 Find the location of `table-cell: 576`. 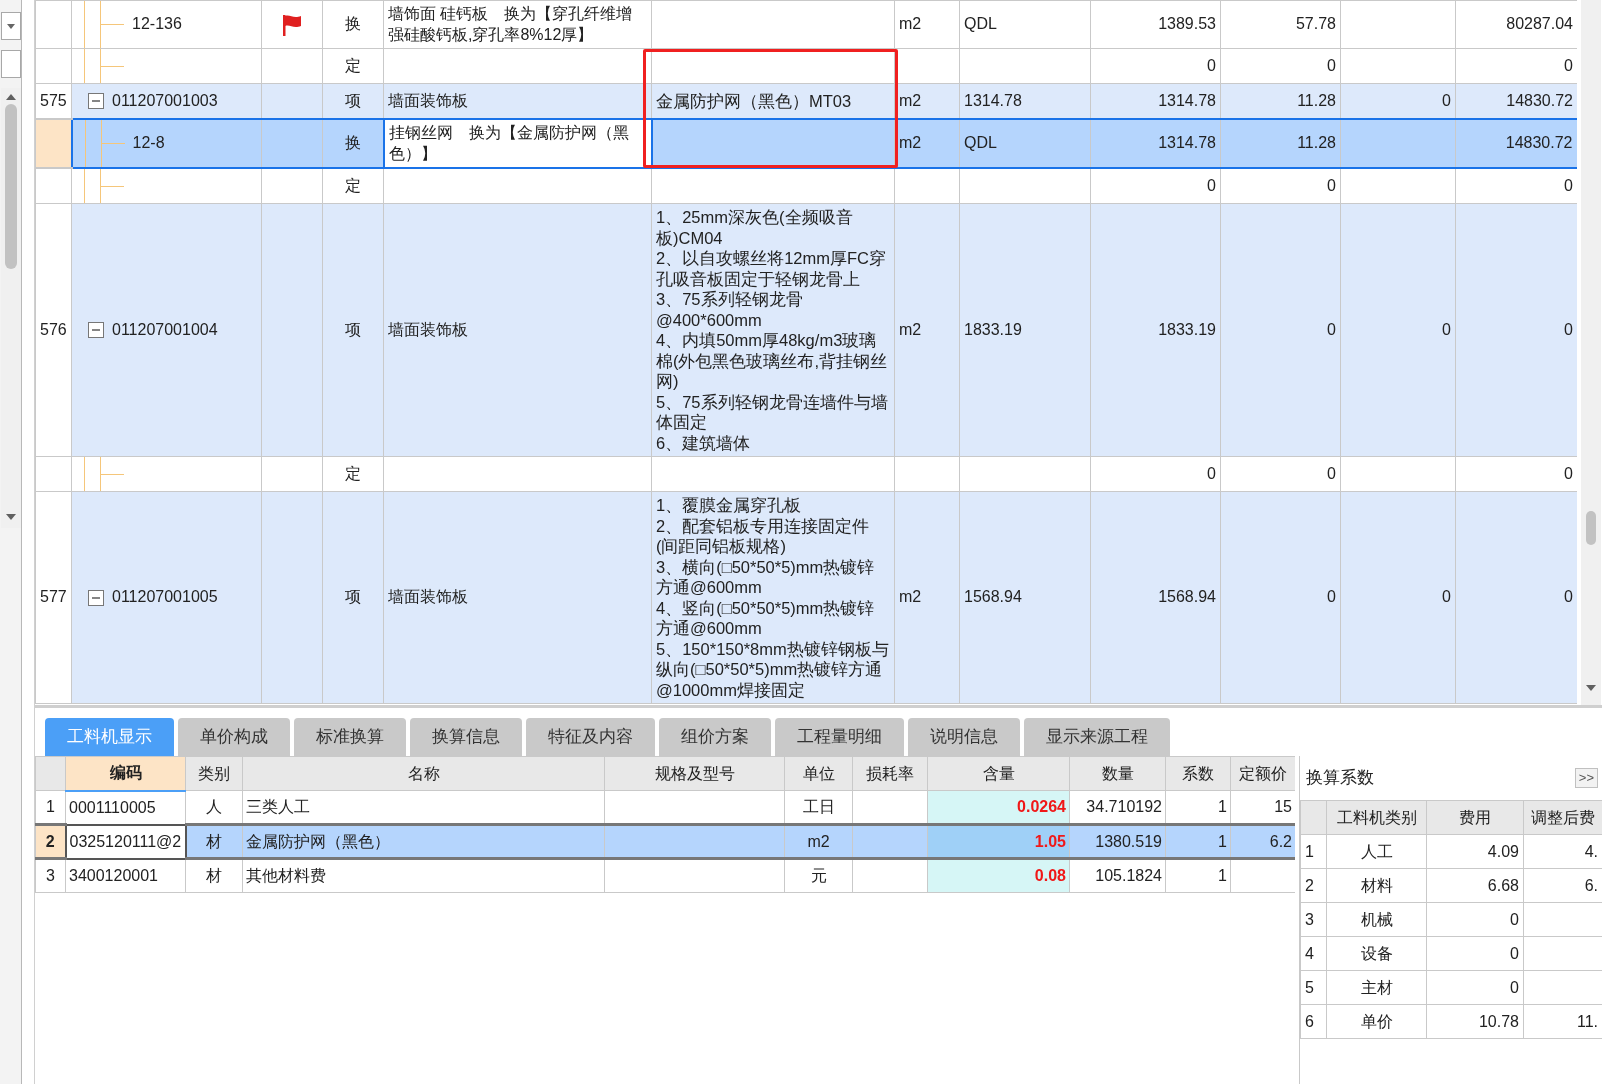

table-cell: 576 is located at coordinates (53, 330).